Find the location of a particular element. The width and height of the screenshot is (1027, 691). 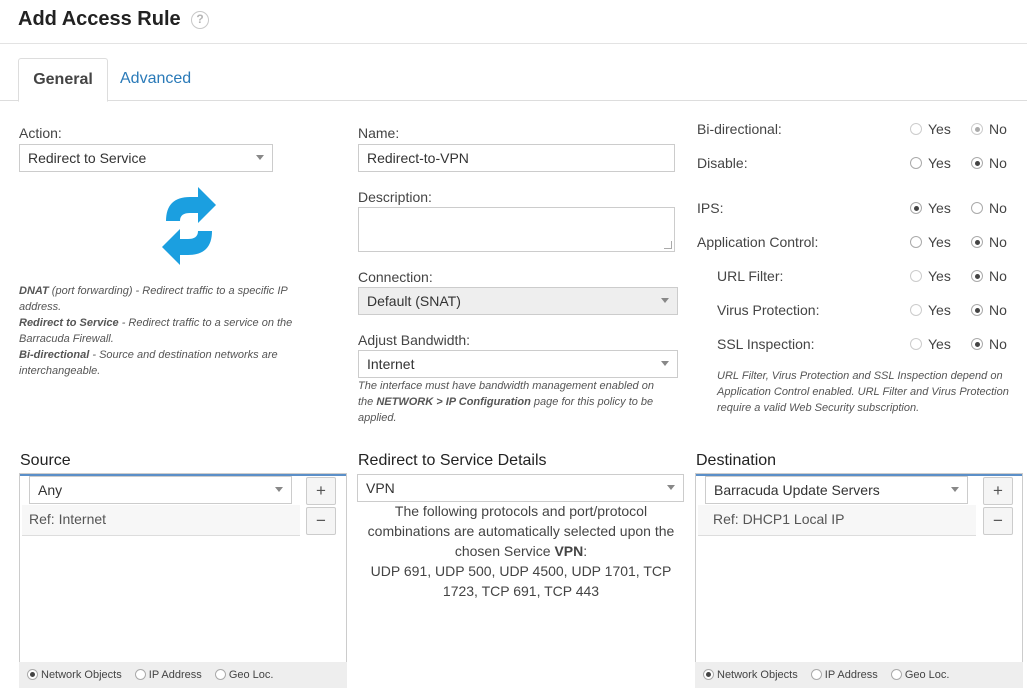

virus-yes: Yes is located at coordinates (930, 310).